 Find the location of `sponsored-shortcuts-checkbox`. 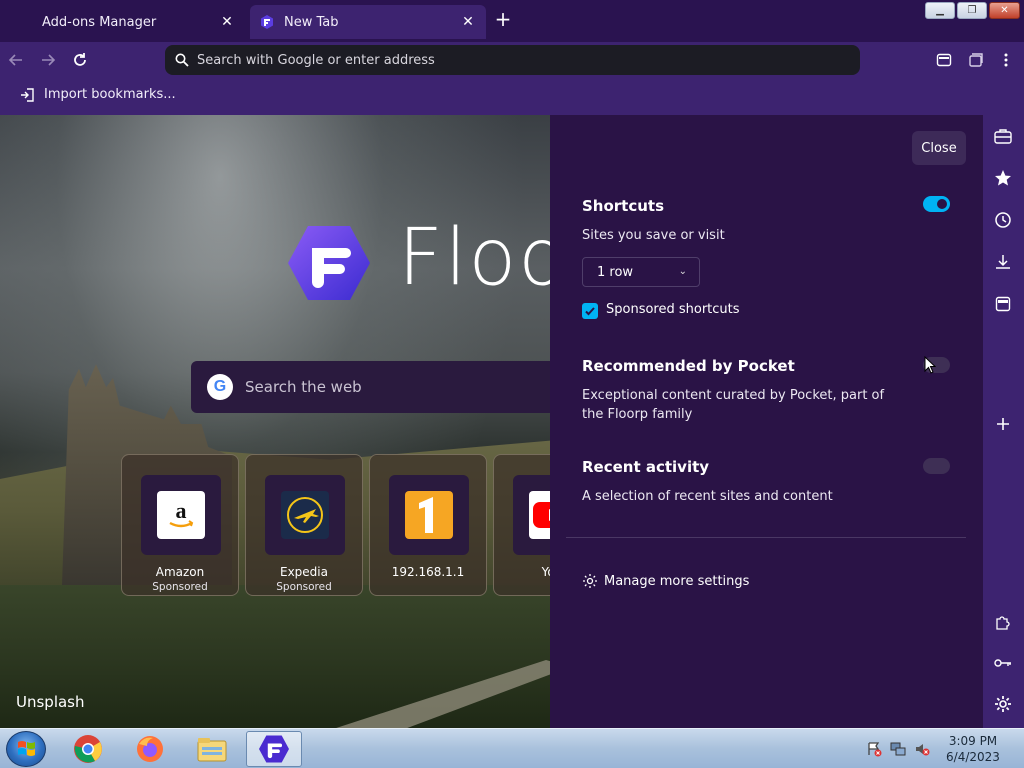

sponsored-shortcuts-checkbox is located at coordinates (590, 311).